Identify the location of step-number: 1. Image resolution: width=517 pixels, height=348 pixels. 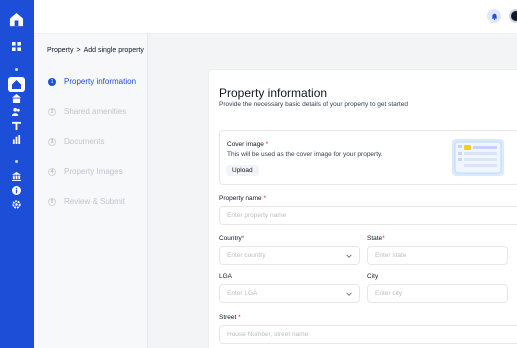
(52, 81).